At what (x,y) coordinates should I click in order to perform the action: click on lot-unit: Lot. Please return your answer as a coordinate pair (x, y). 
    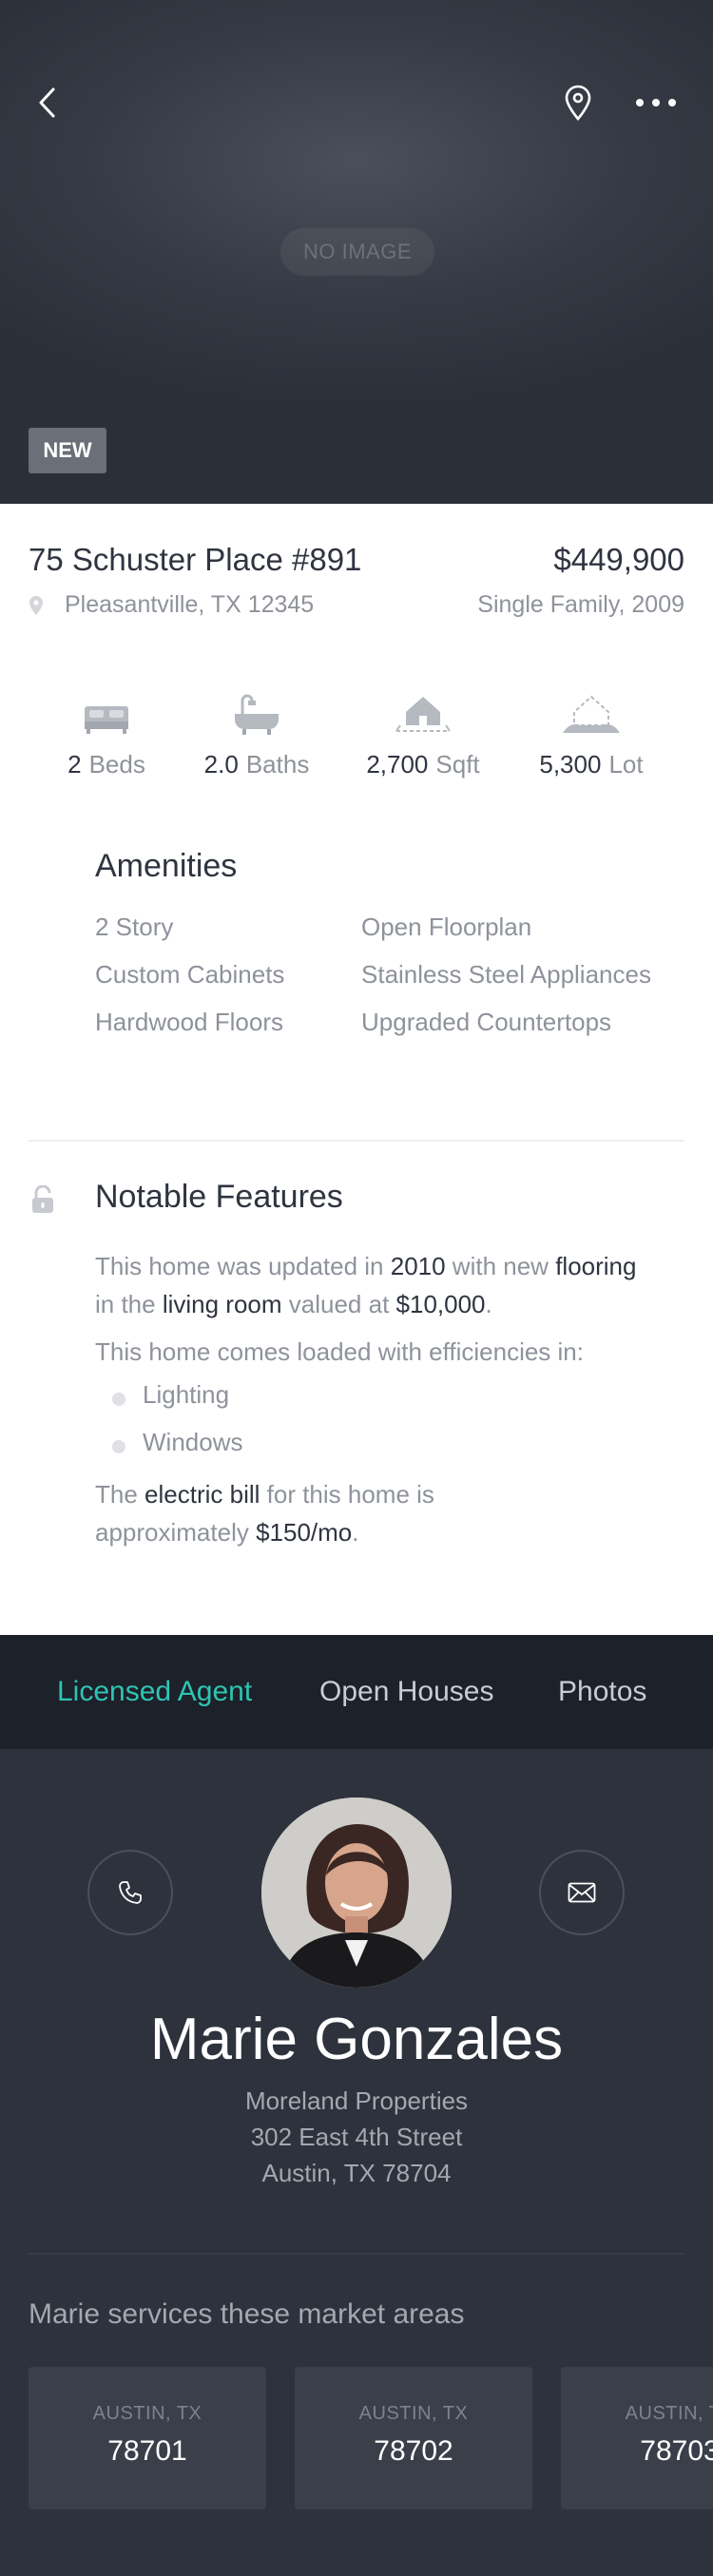
    Looking at the image, I should click on (626, 764).